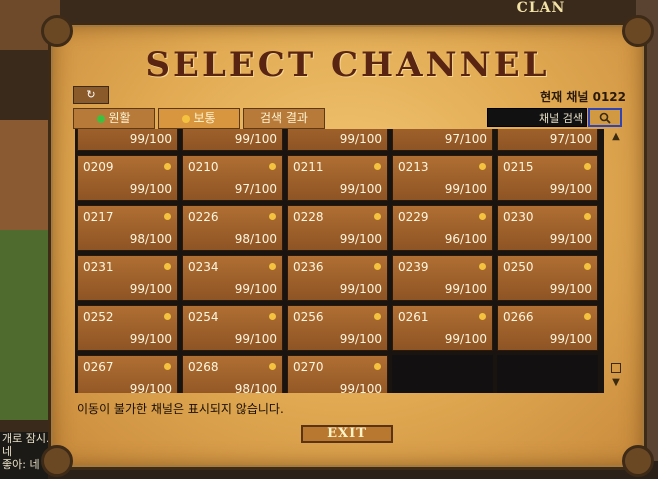 The width and height of the screenshot is (658, 479). I want to click on channel-cell: 0261 99/100, so click(442, 328).